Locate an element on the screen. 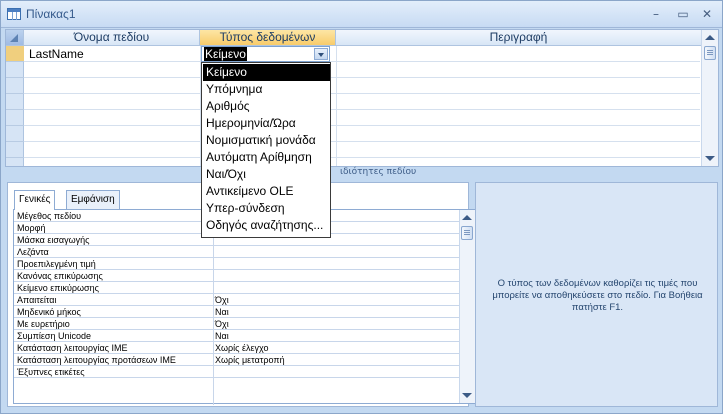  property-name: Κατάσταση λειτουργίας IME is located at coordinates (72, 348).